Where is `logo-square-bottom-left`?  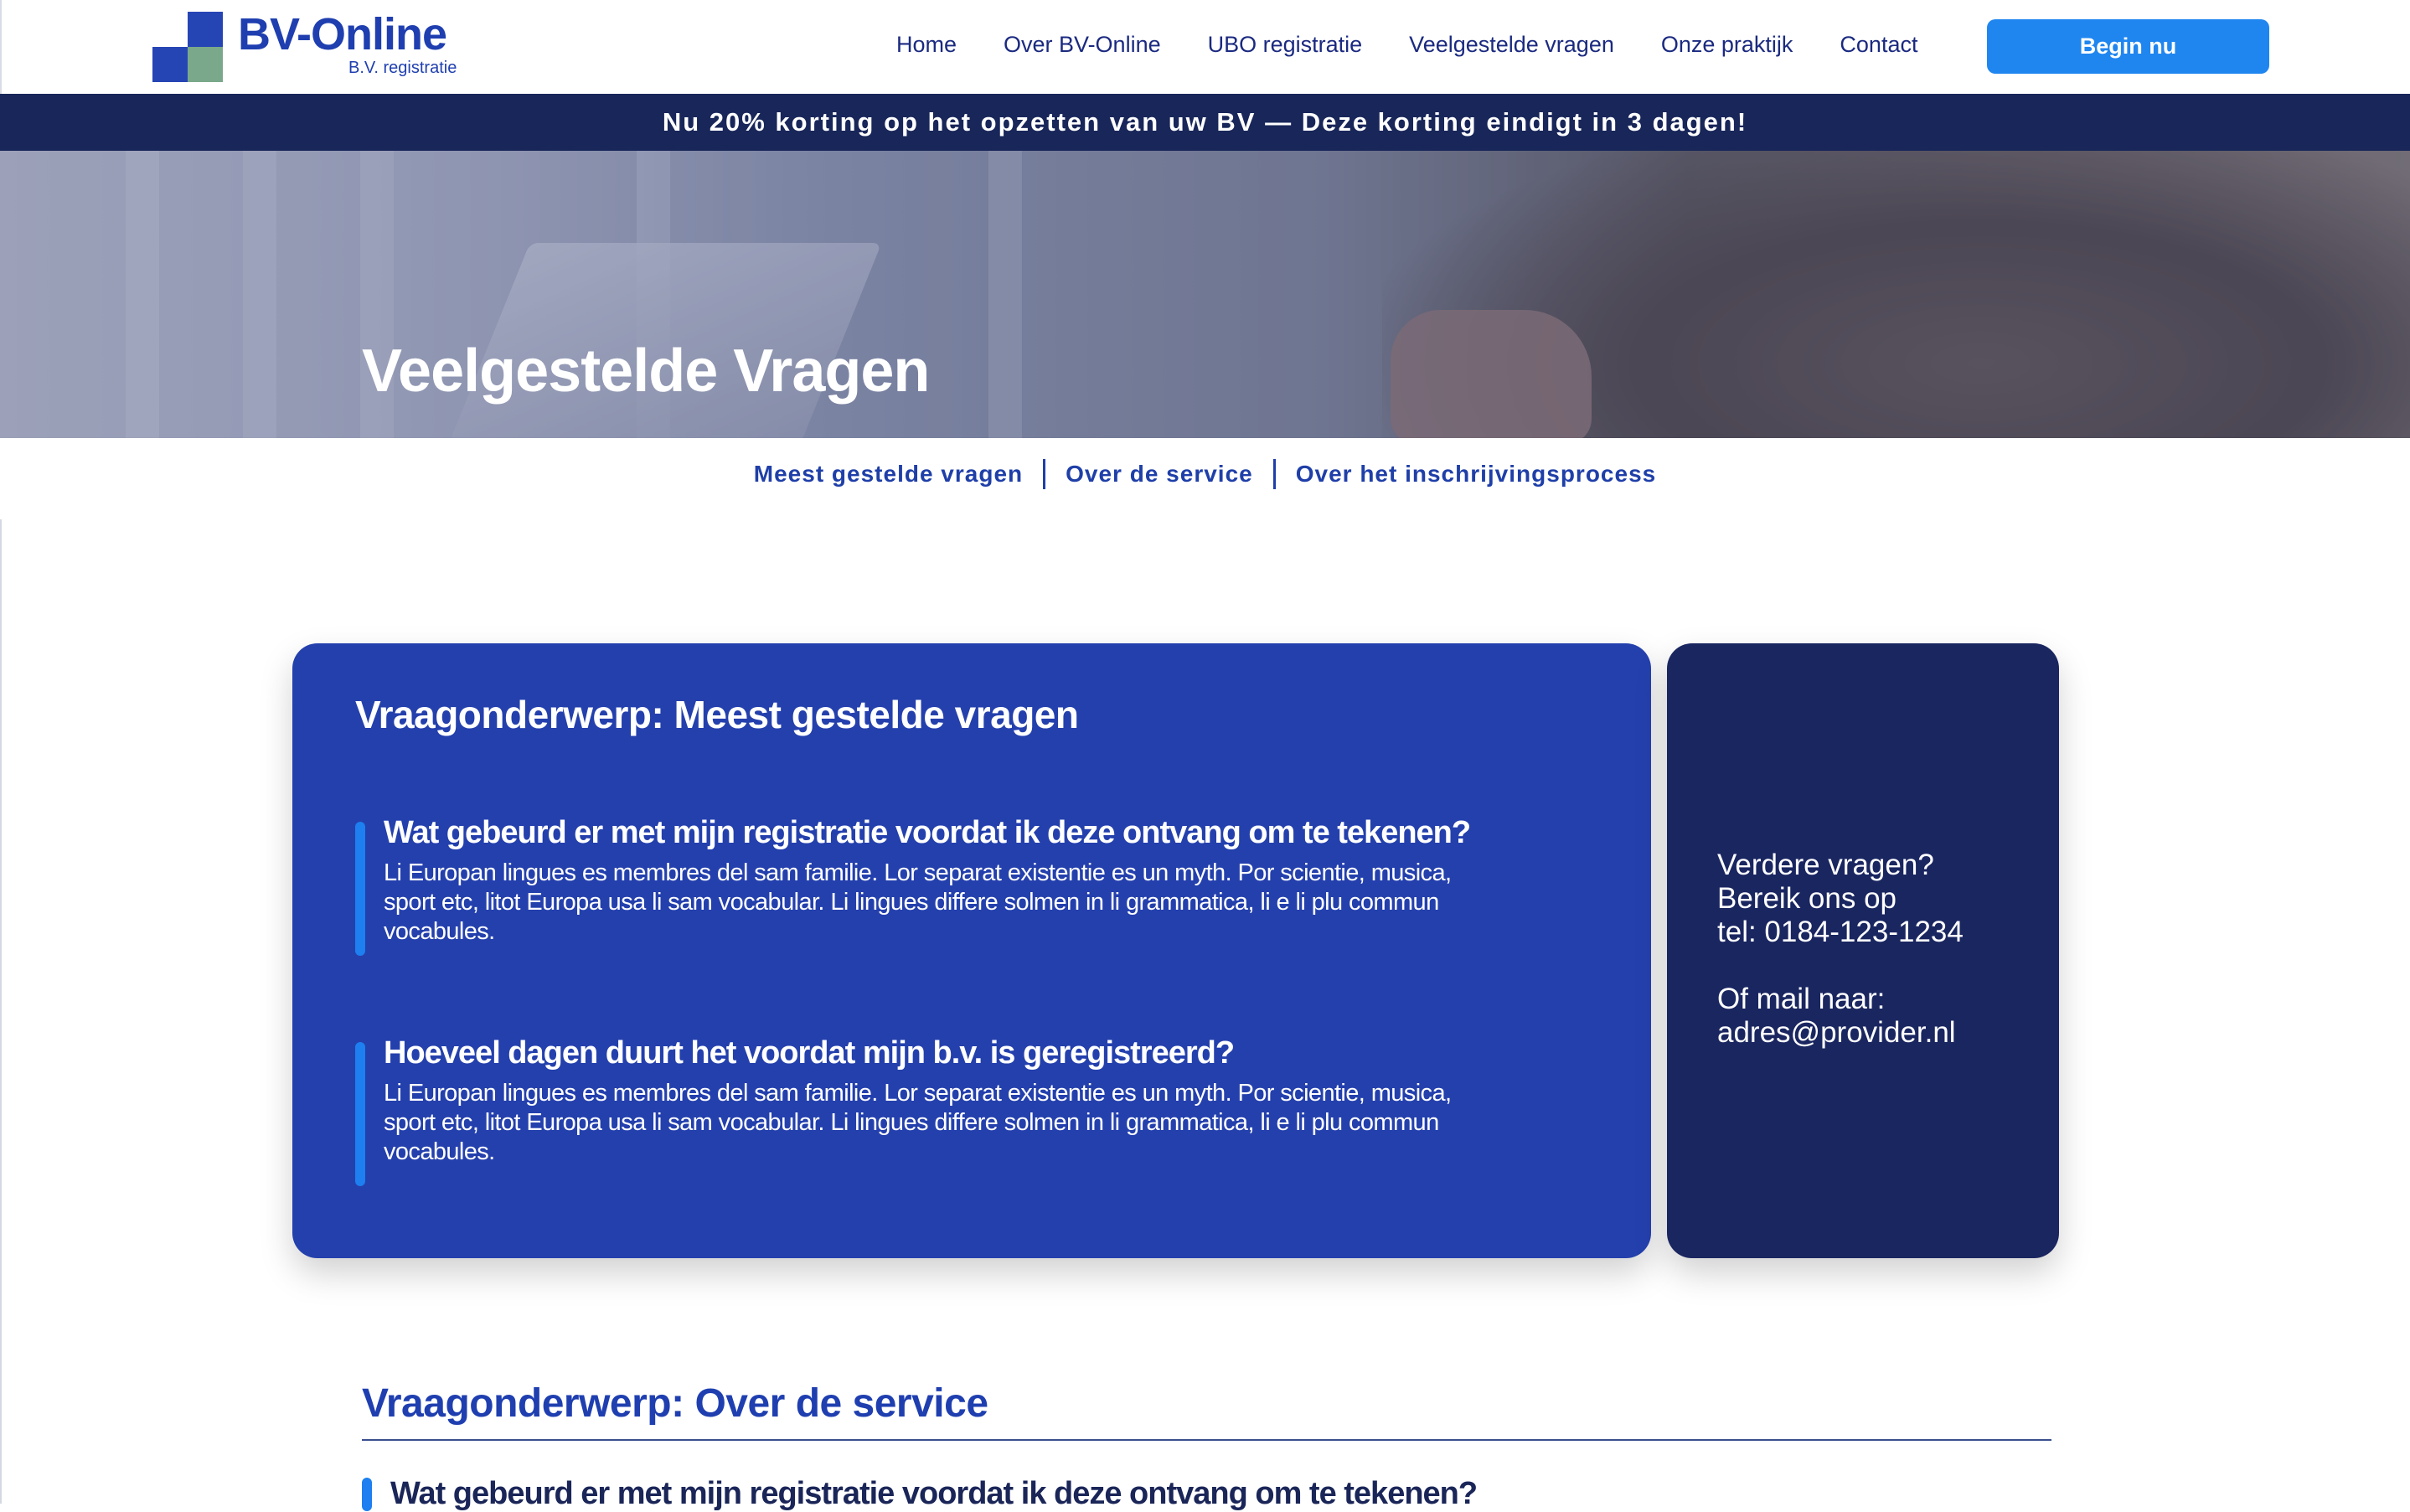 logo-square-bottom-left is located at coordinates (170, 64).